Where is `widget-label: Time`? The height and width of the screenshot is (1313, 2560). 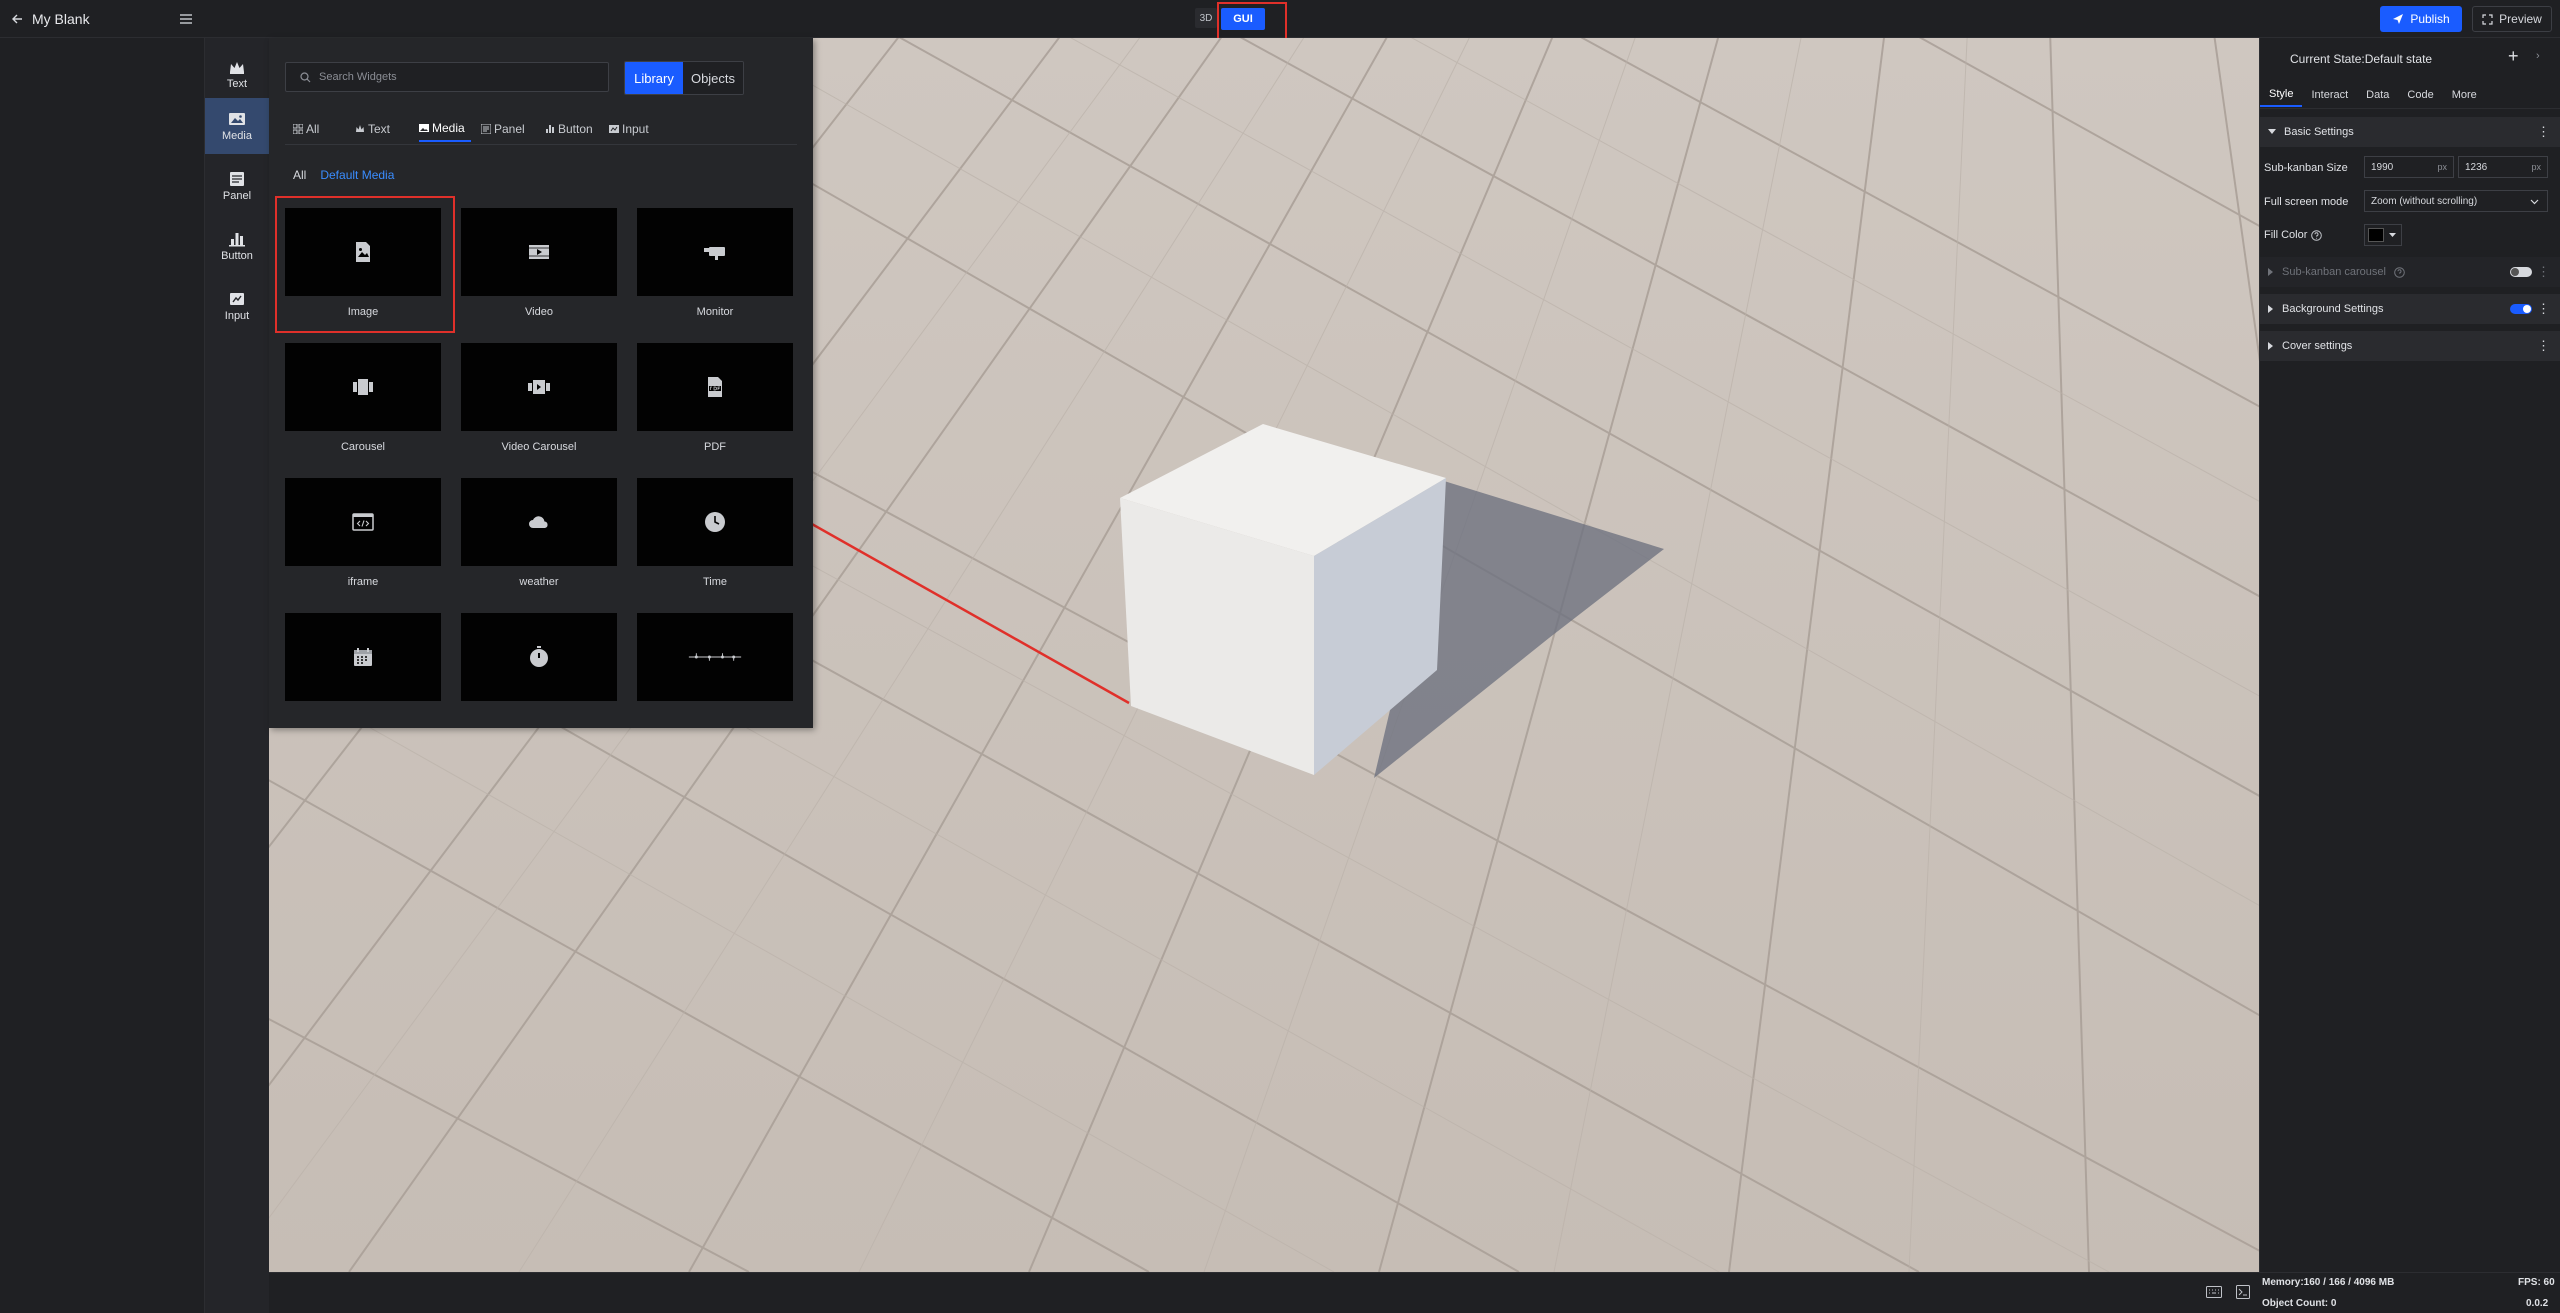
widget-label: Time is located at coordinates (715, 582).